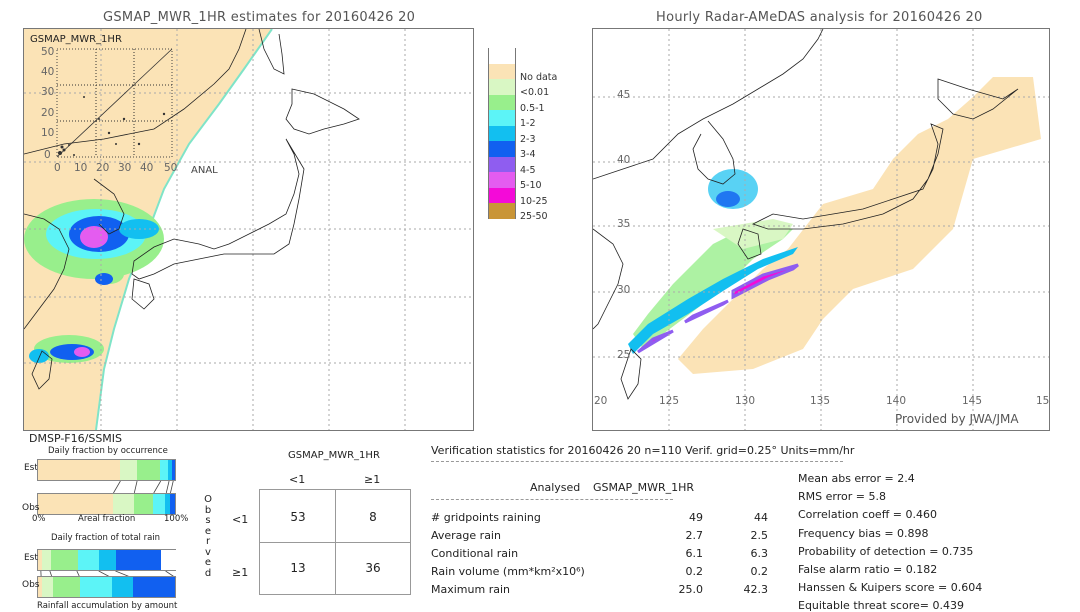 The width and height of the screenshot is (1080, 612). I want to click on legend-item: 1-2, so click(533, 119).